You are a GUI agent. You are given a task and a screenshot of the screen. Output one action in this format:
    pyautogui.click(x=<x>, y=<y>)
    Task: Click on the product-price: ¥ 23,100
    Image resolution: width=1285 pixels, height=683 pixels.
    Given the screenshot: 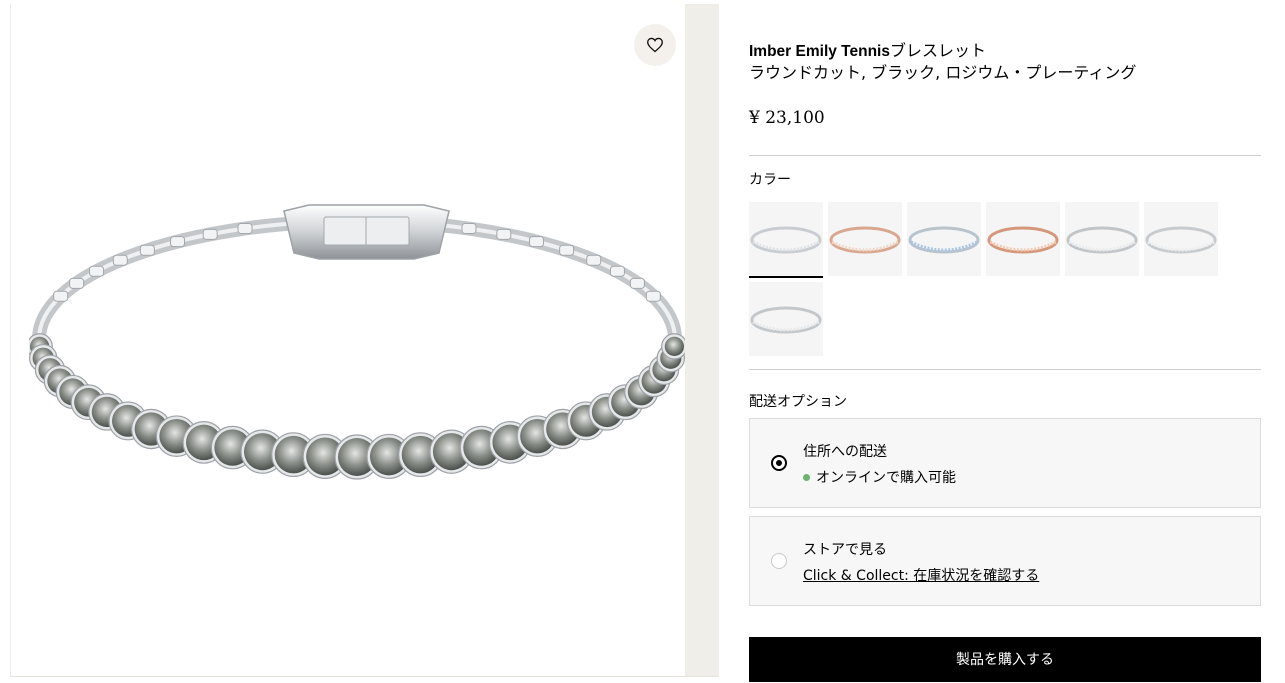 What is the action you would take?
    pyautogui.click(x=787, y=118)
    